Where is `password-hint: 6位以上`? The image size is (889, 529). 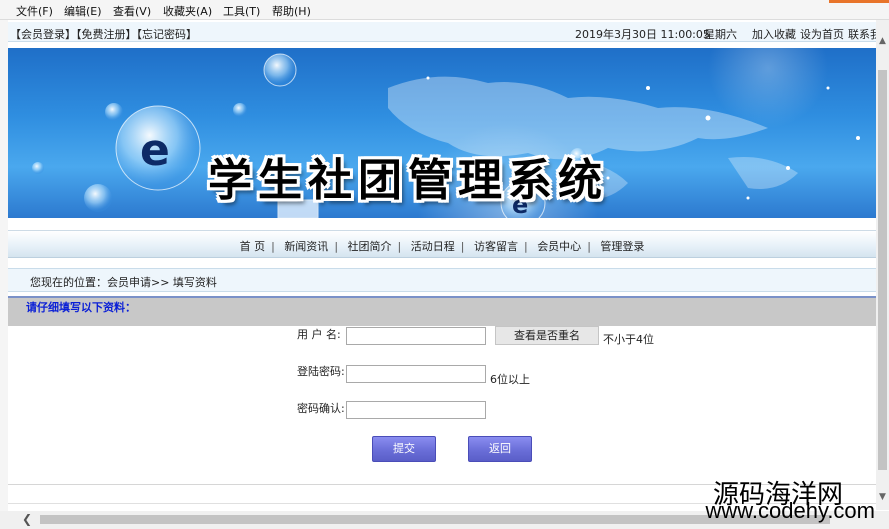
password-hint: 6位以上 is located at coordinates (510, 379).